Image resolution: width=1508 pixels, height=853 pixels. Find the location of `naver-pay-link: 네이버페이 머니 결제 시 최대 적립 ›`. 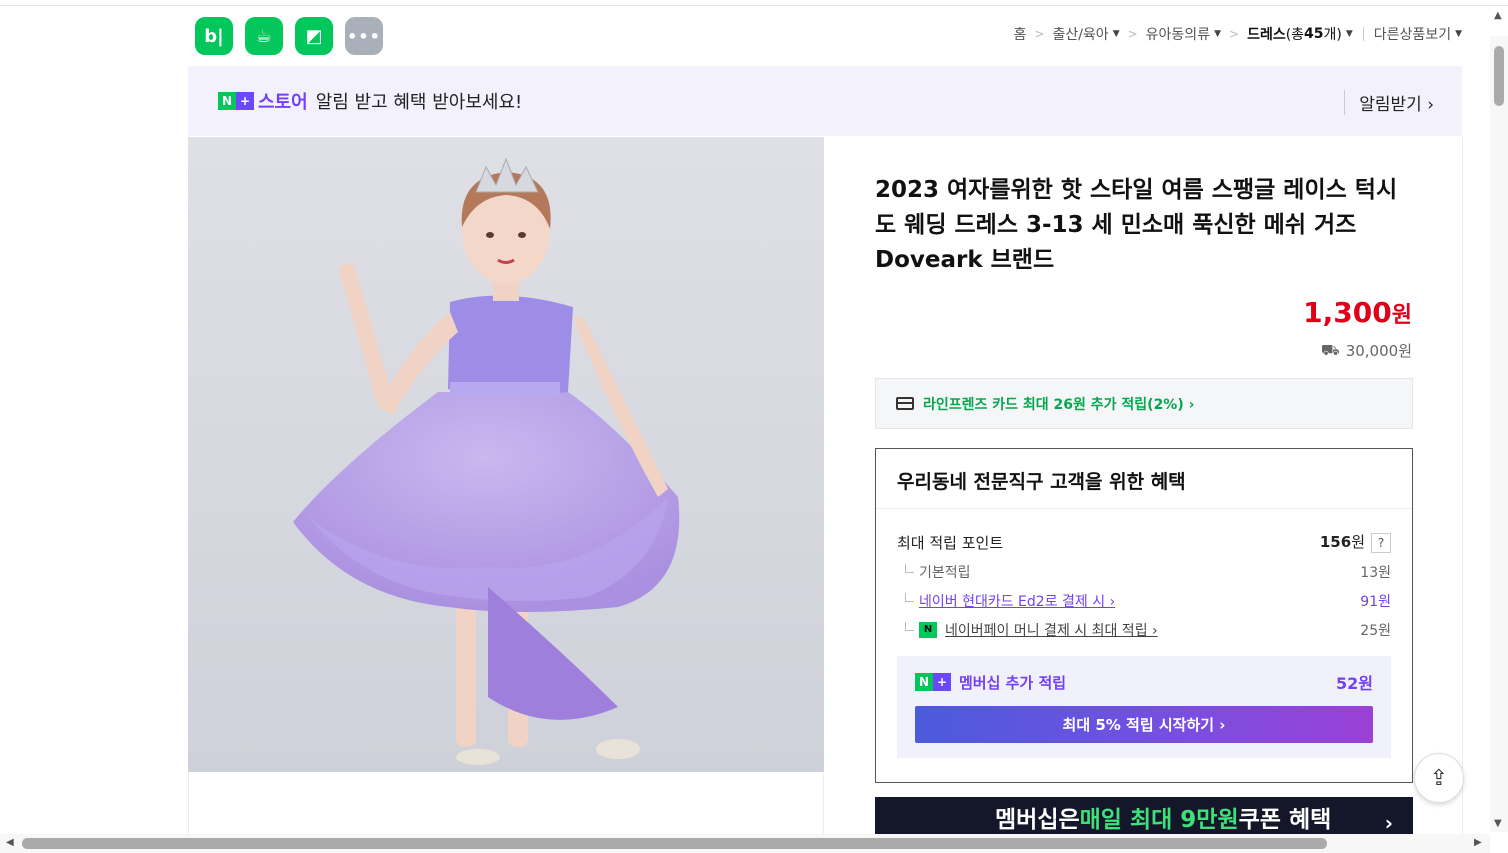

naver-pay-link: 네이버페이 머니 결제 시 최대 적립 › is located at coordinates (1051, 630).